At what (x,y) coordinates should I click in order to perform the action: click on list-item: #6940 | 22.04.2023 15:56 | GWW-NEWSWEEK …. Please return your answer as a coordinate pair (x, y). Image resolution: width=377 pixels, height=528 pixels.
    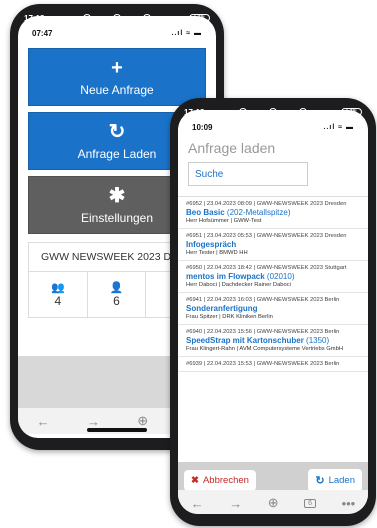
    Looking at the image, I should click on (273, 341).